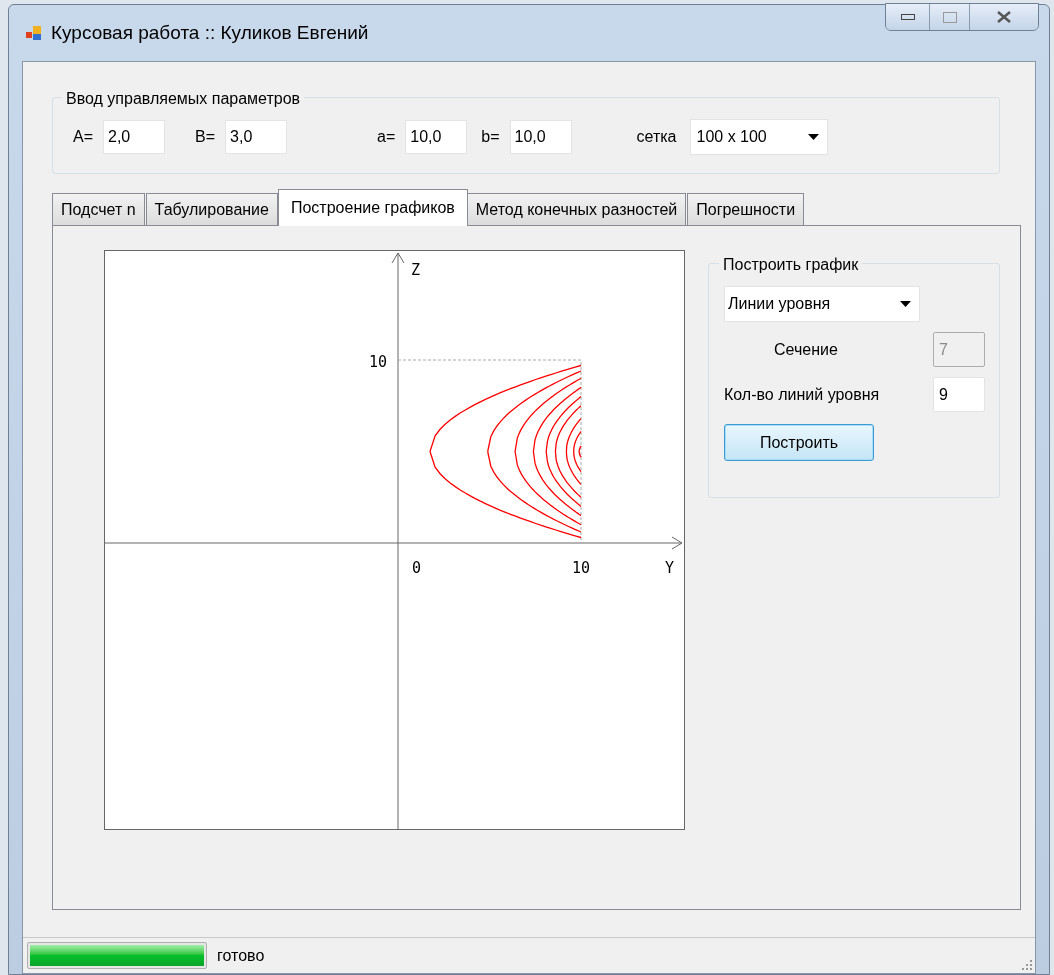 This screenshot has height=975, width=1054. I want to click on close-button, so click(1004, 17).